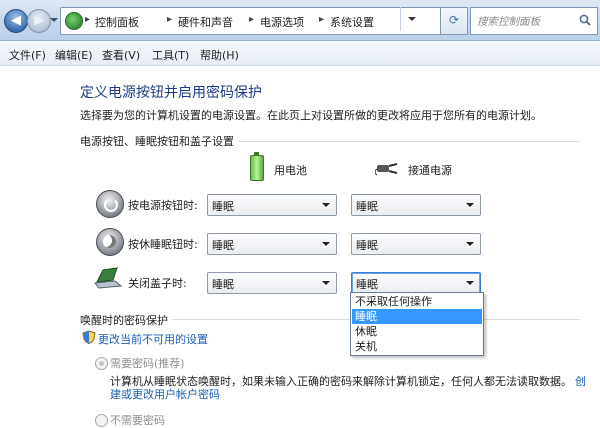 The height and width of the screenshot is (428, 600). Describe the element at coordinates (585, 20) in the screenshot. I see `search-icon` at that location.